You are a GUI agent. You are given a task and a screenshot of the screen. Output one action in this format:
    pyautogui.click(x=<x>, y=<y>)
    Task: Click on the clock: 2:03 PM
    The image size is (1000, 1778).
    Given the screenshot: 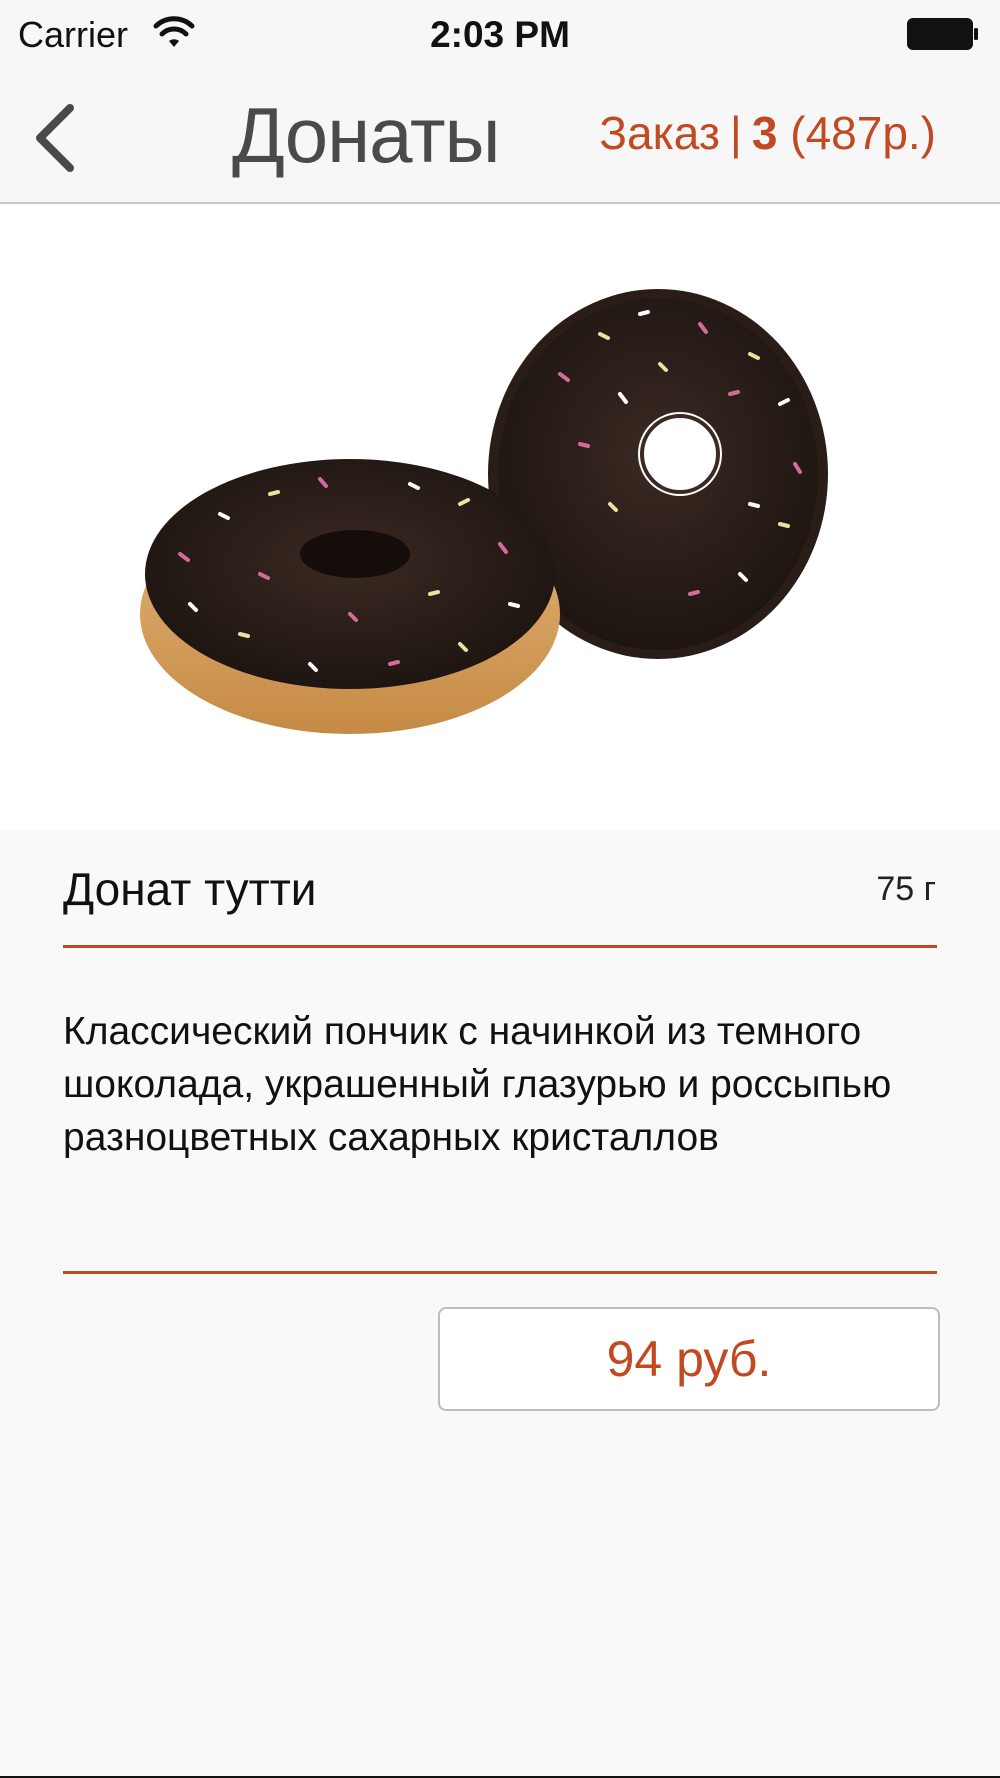 What is the action you would take?
    pyautogui.click(x=500, y=34)
    